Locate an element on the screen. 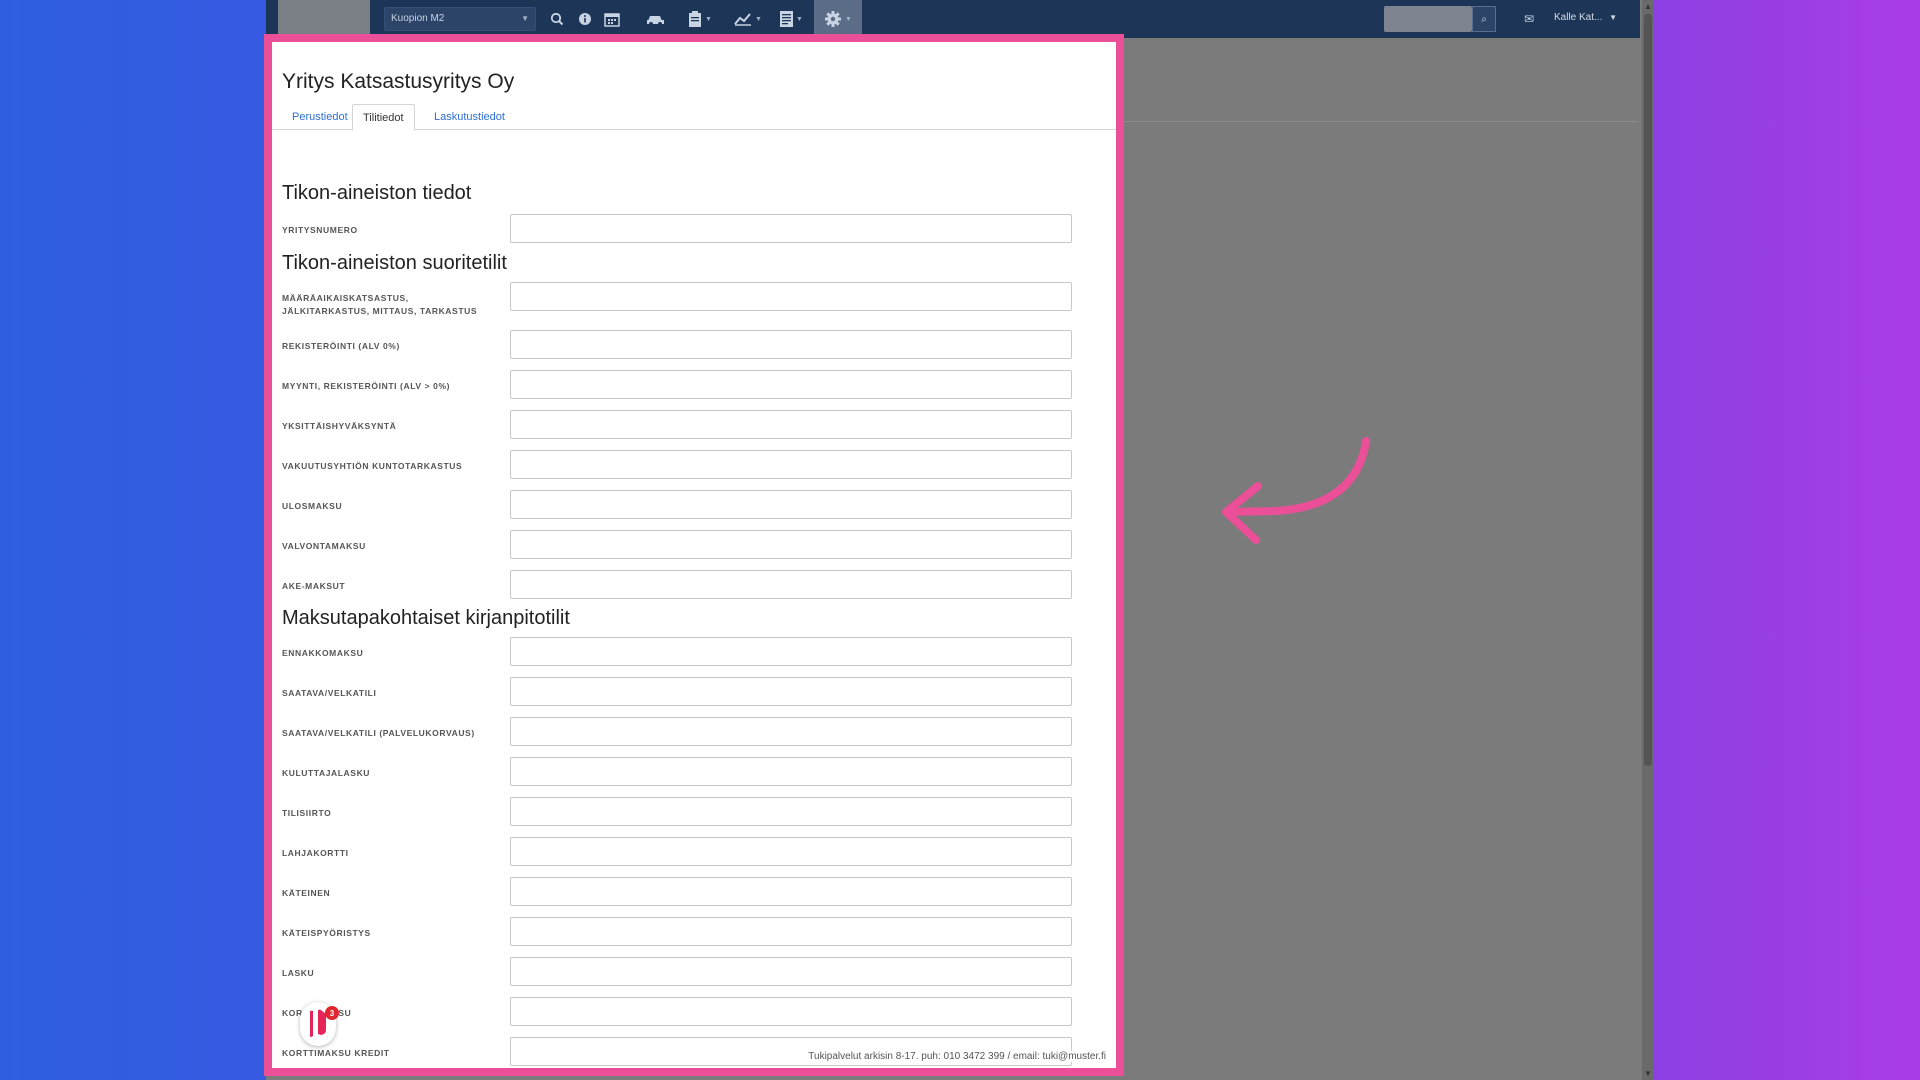 This screenshot has width=1920, height=1080. scroll-up-icon: ▲ is located at coordinates (1648, 6).